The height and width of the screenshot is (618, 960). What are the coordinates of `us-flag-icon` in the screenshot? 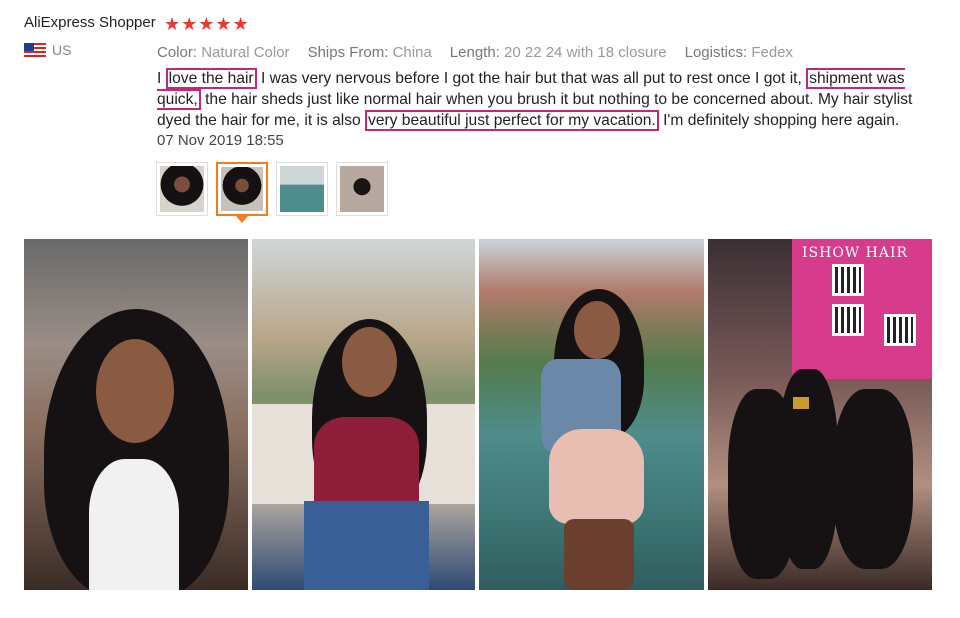 It's located at (35, 50).